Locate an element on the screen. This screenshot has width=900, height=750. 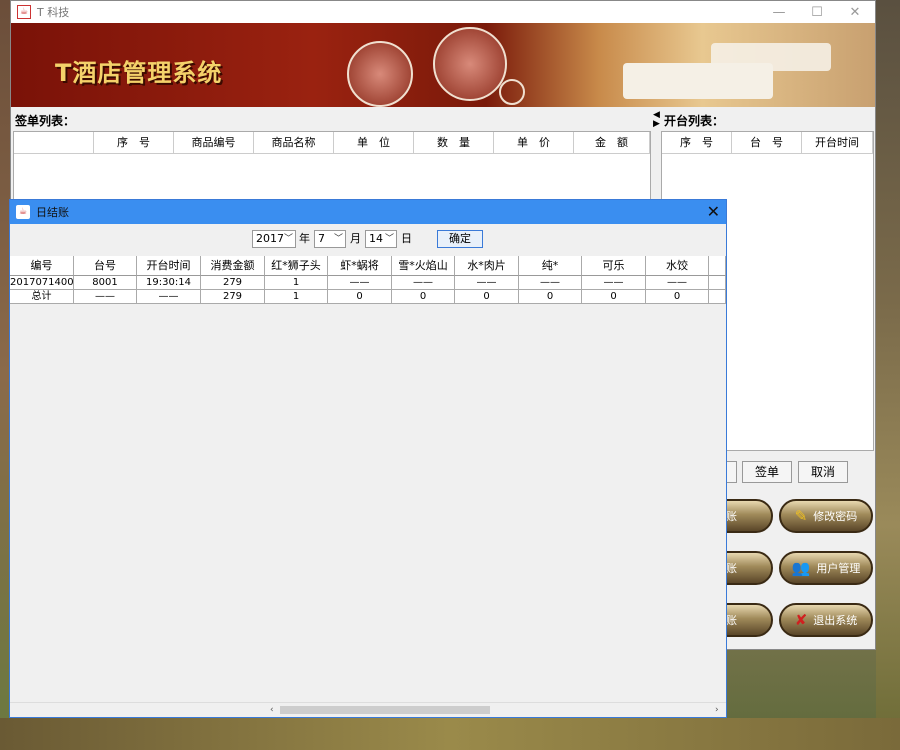
scroll-right-icon: › is located at coordinates (717, 710).